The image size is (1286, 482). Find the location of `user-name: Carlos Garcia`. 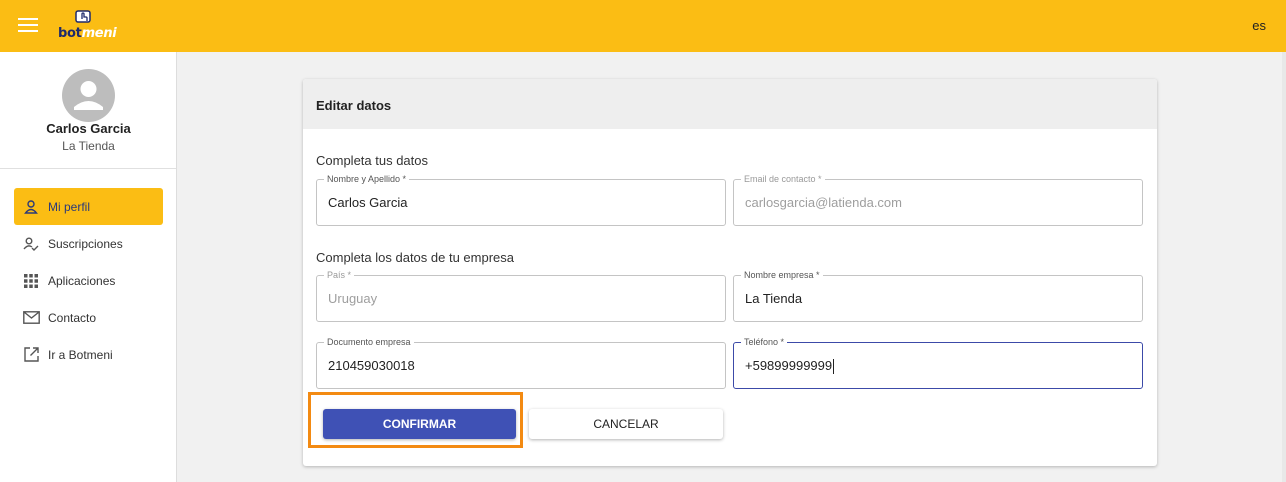

user-name: Carlos Garcia is located at coordinates (88, 128).